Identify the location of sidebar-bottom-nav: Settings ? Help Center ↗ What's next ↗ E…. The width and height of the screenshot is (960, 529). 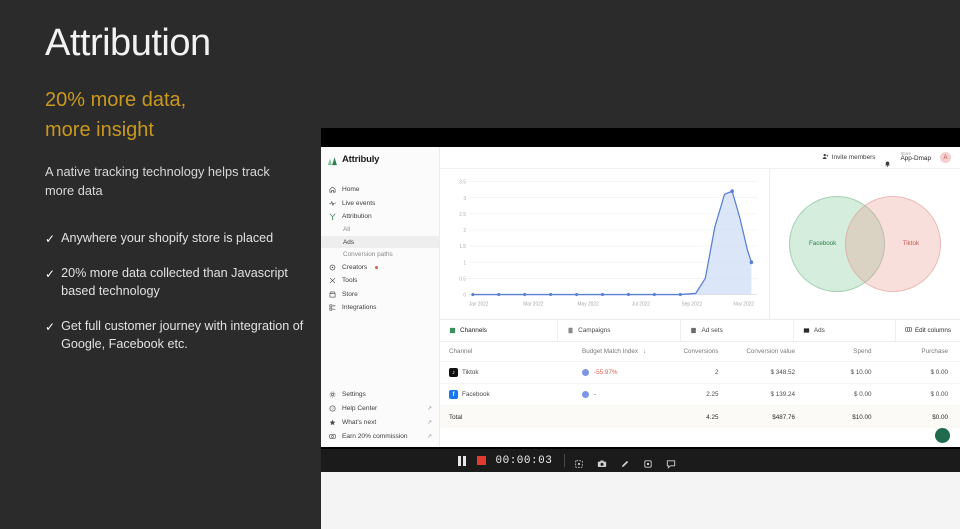
(380, 415).